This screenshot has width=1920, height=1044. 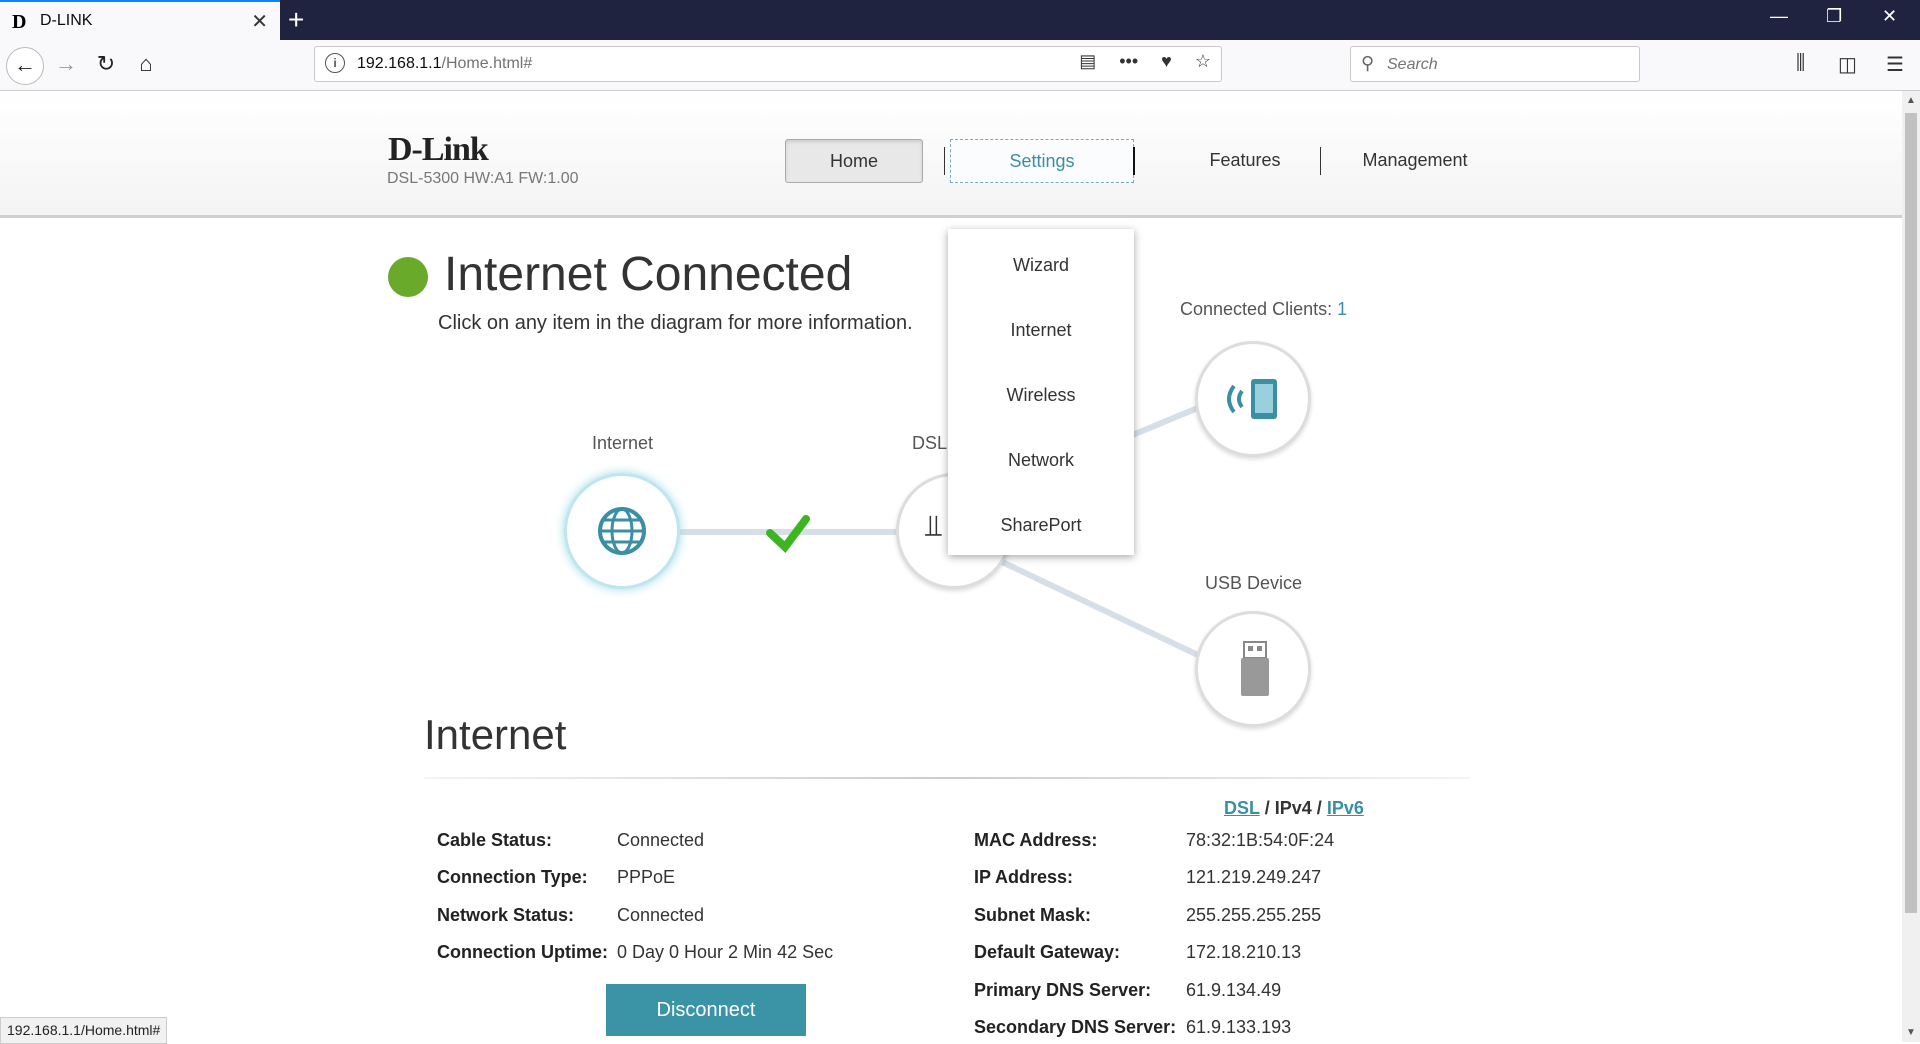 What do you see at coordinates (259, 21) in the screenshot?
I see `close-tab-icon: ✕` at bounding box center [259, 21].